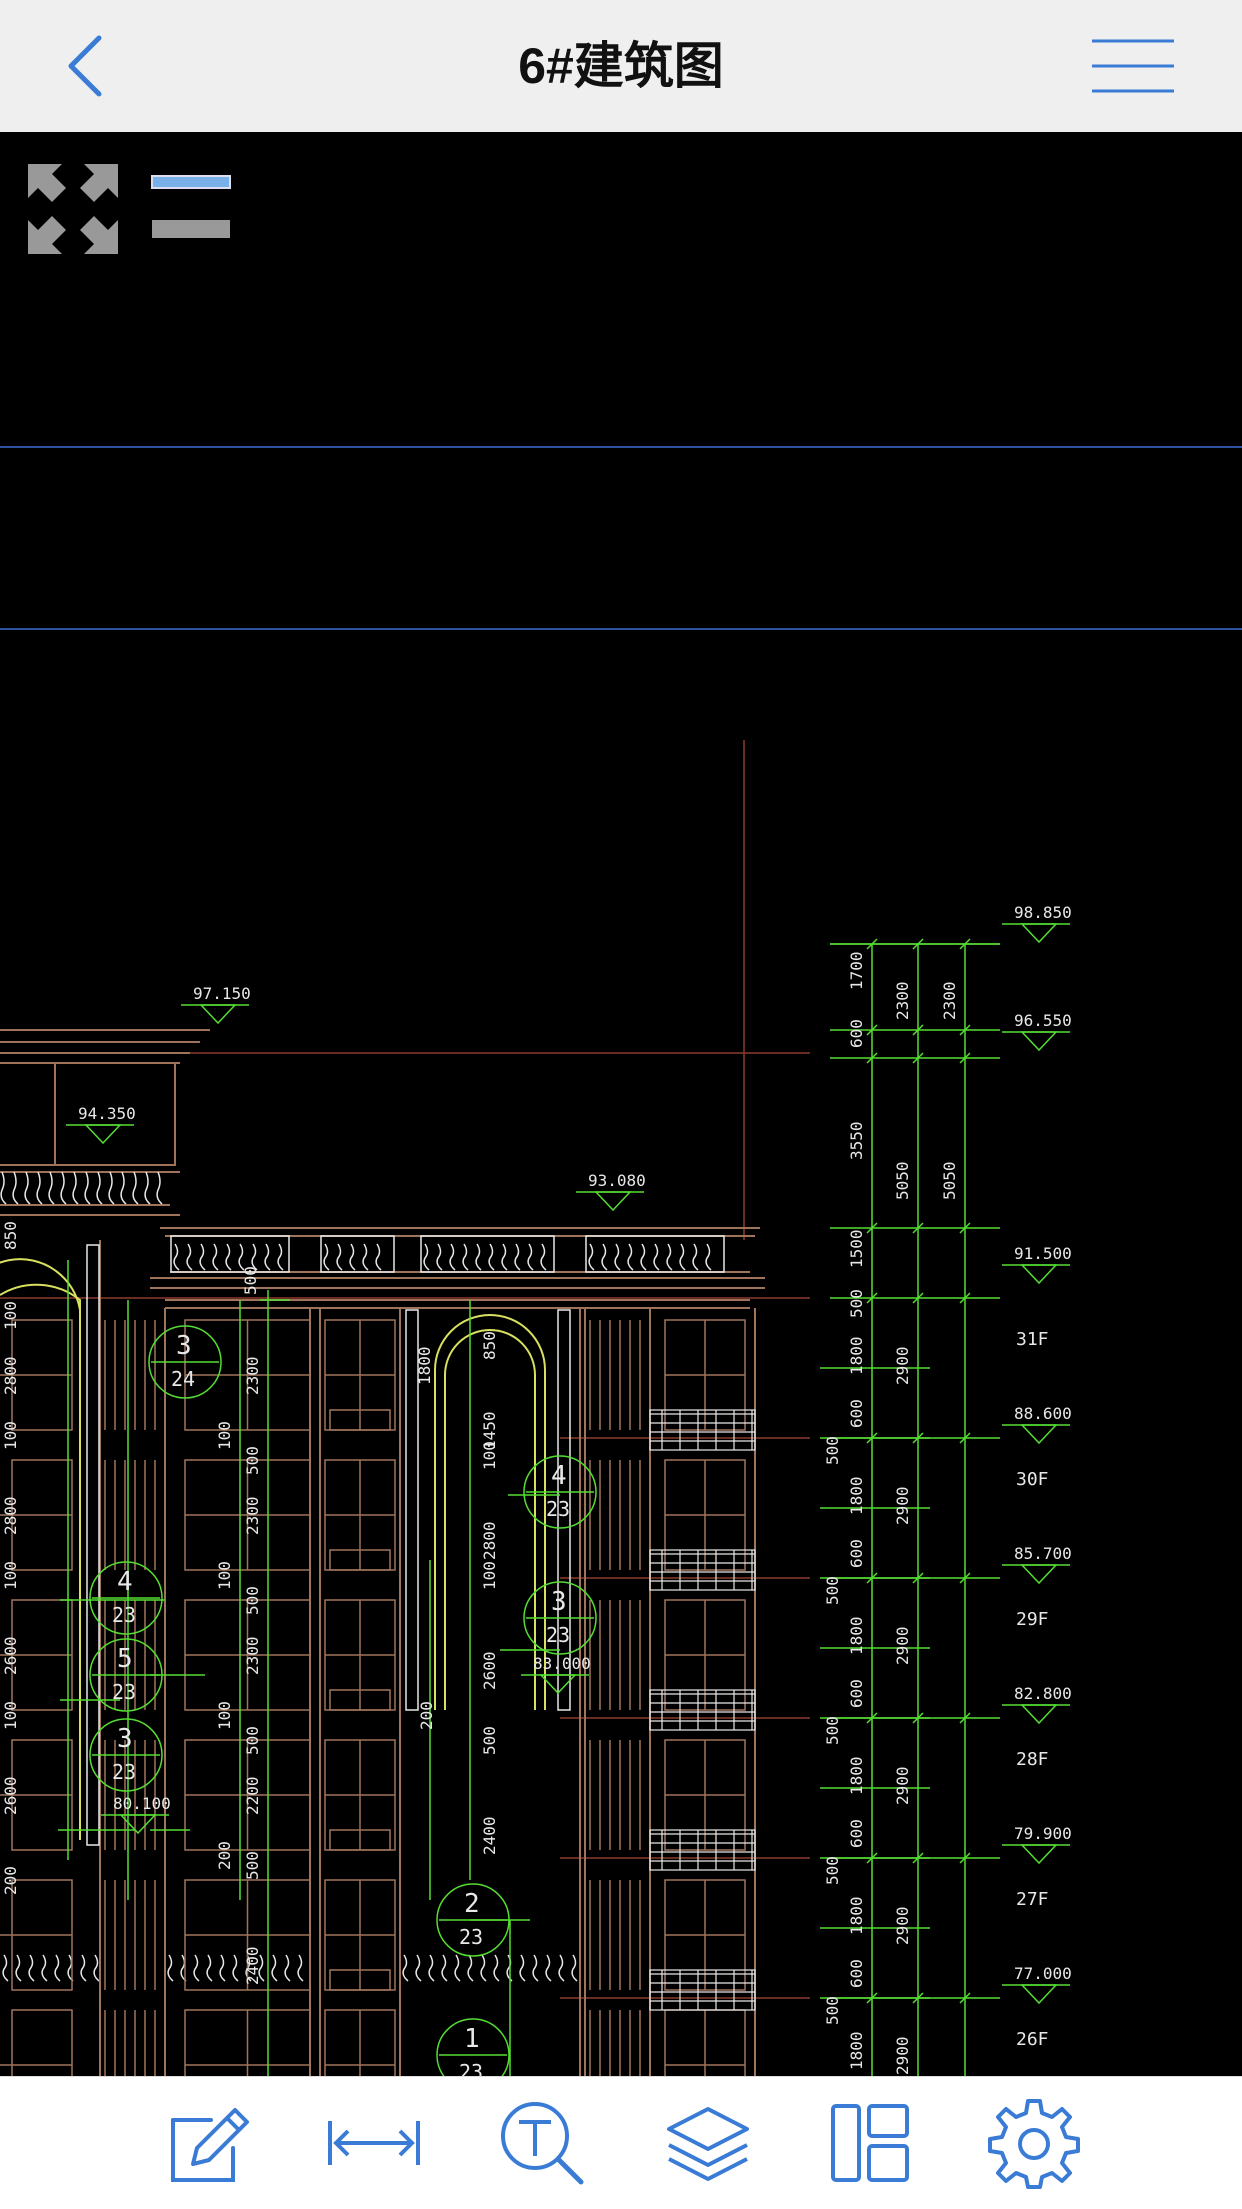 The width and height of the screenshot is (1242, 2209). What do you see at coordinates (10, 1795) in the screenshot?
I see `dimension-label: 2600` at bounding box center [10, 1795].